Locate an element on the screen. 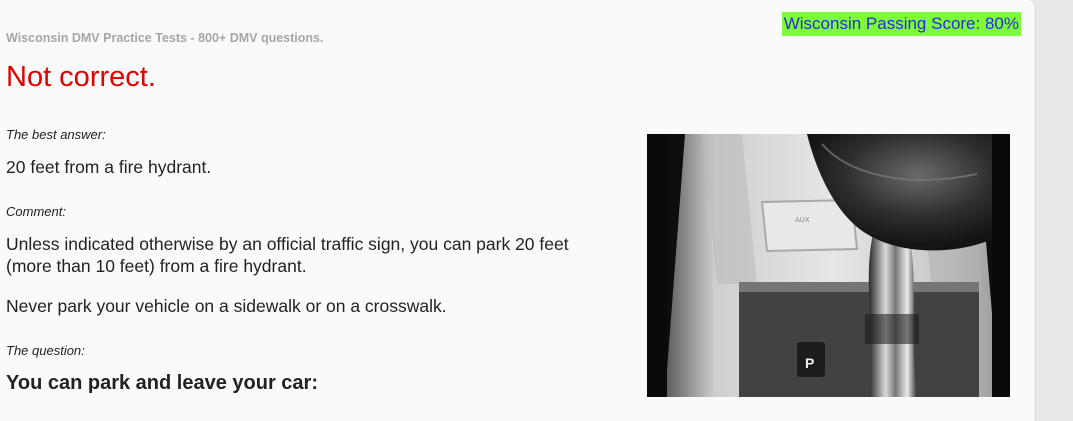 The height and width of the screenshot is (421, 1073). comment-label: Comment: is located at coordinates (36, 211).